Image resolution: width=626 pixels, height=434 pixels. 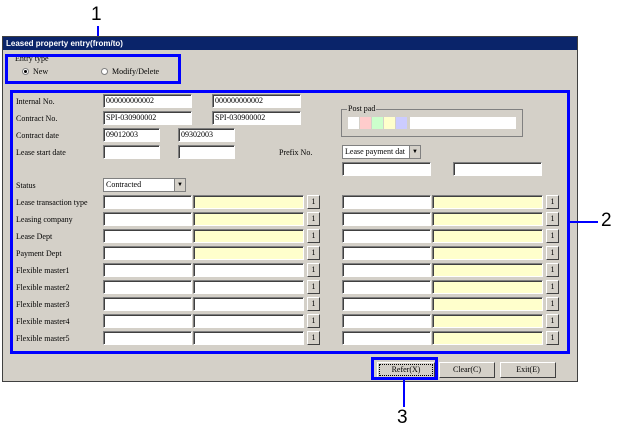 I want to click on window-title: Leased property entry(from/to), so click(x=290, y=43).